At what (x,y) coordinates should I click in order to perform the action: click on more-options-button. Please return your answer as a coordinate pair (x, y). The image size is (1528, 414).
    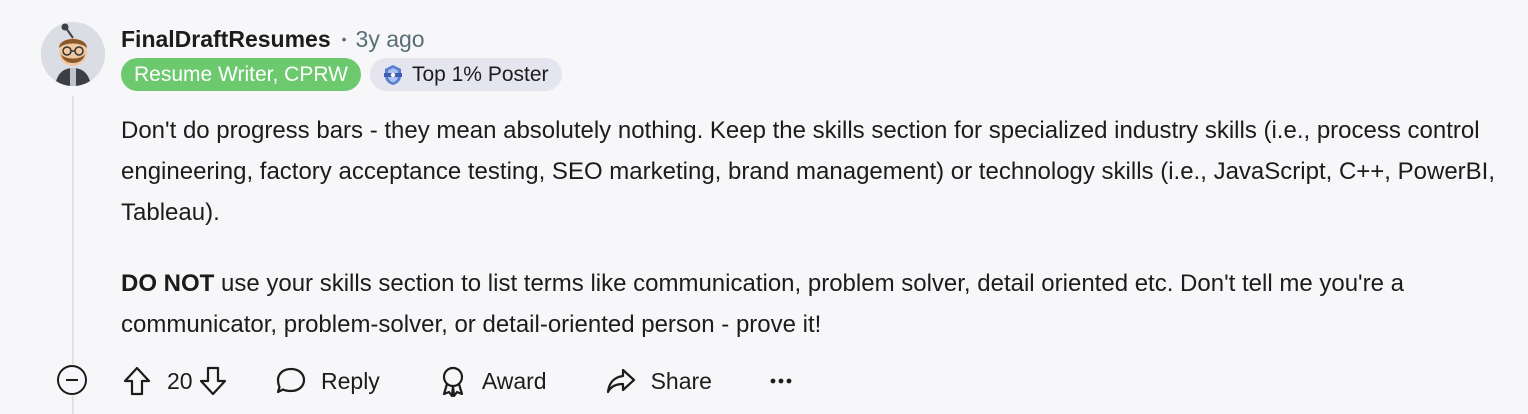
    Looking at the image, I should click on (781, 381).